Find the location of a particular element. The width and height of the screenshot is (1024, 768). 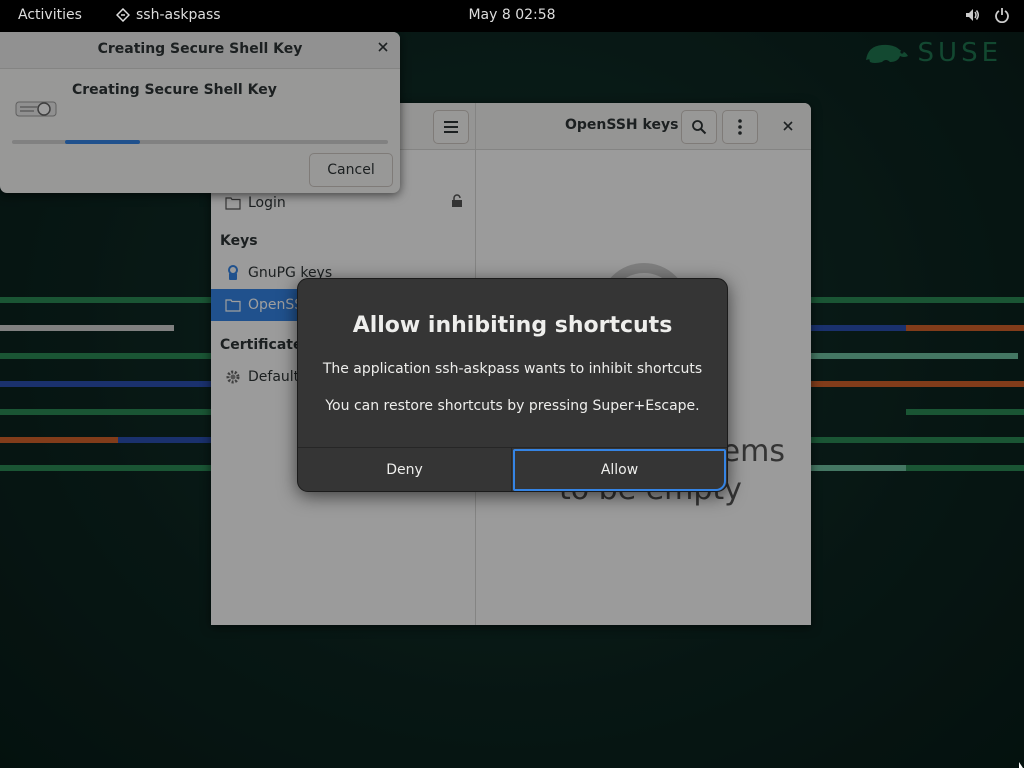

activities-button: Activities is located at coordinates (50, 15).